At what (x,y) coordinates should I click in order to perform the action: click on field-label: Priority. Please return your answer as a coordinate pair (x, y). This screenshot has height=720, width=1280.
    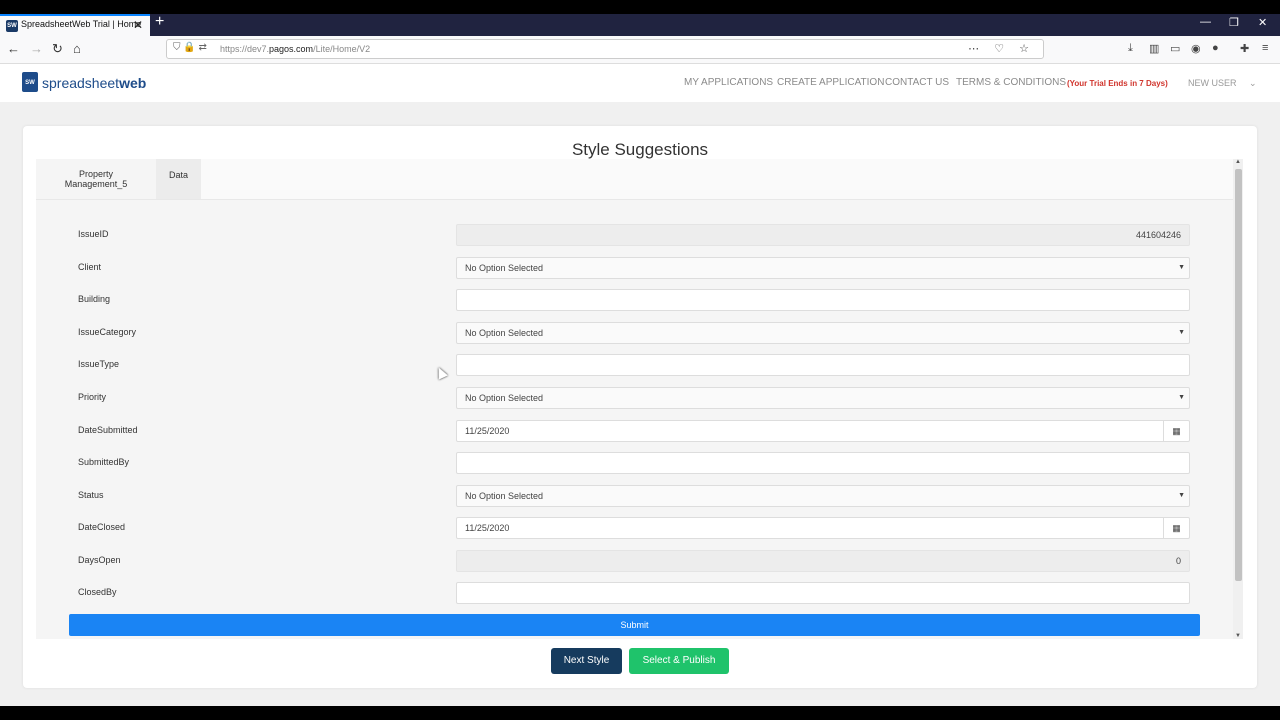
    Looking at the image, I should click on (92, 397).